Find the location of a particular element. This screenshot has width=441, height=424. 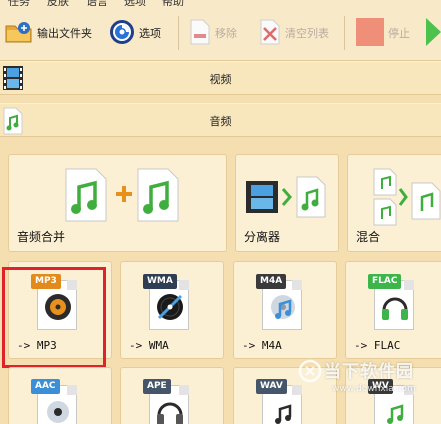

mix-tile: 混合 is located at coordinates (394, 203).